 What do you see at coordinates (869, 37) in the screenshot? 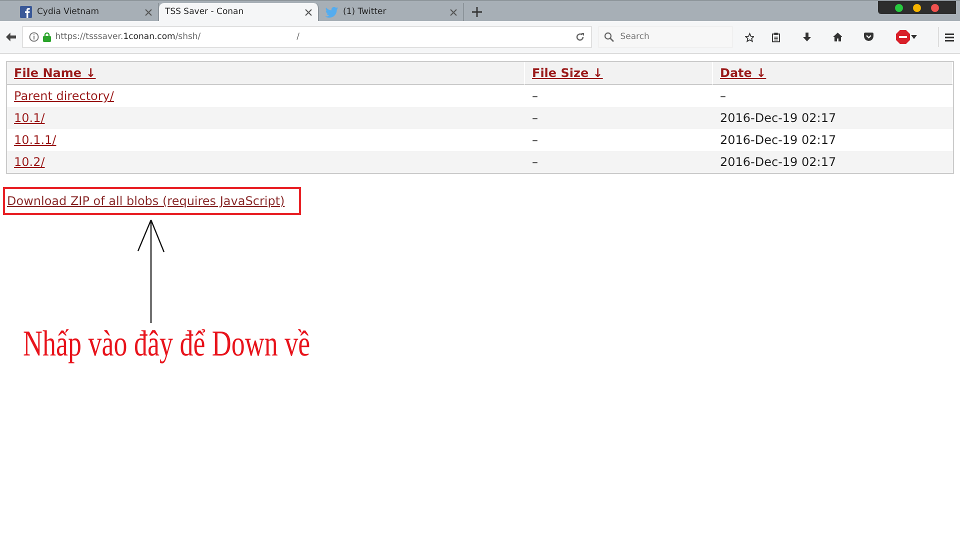
I see `pocket-icon` at bounding box center [869, 37].